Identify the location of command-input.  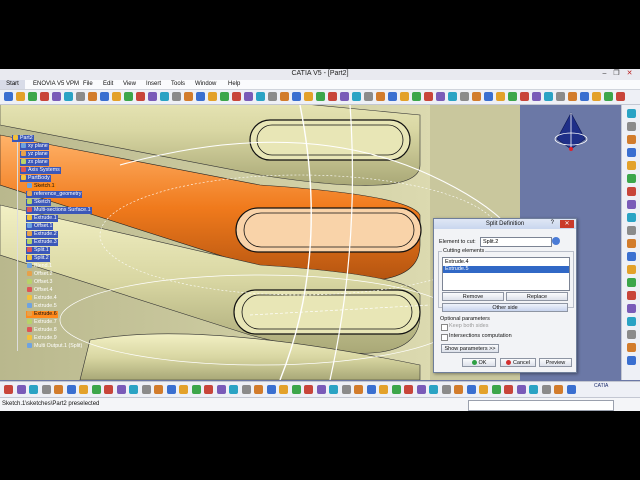
(541, 405).